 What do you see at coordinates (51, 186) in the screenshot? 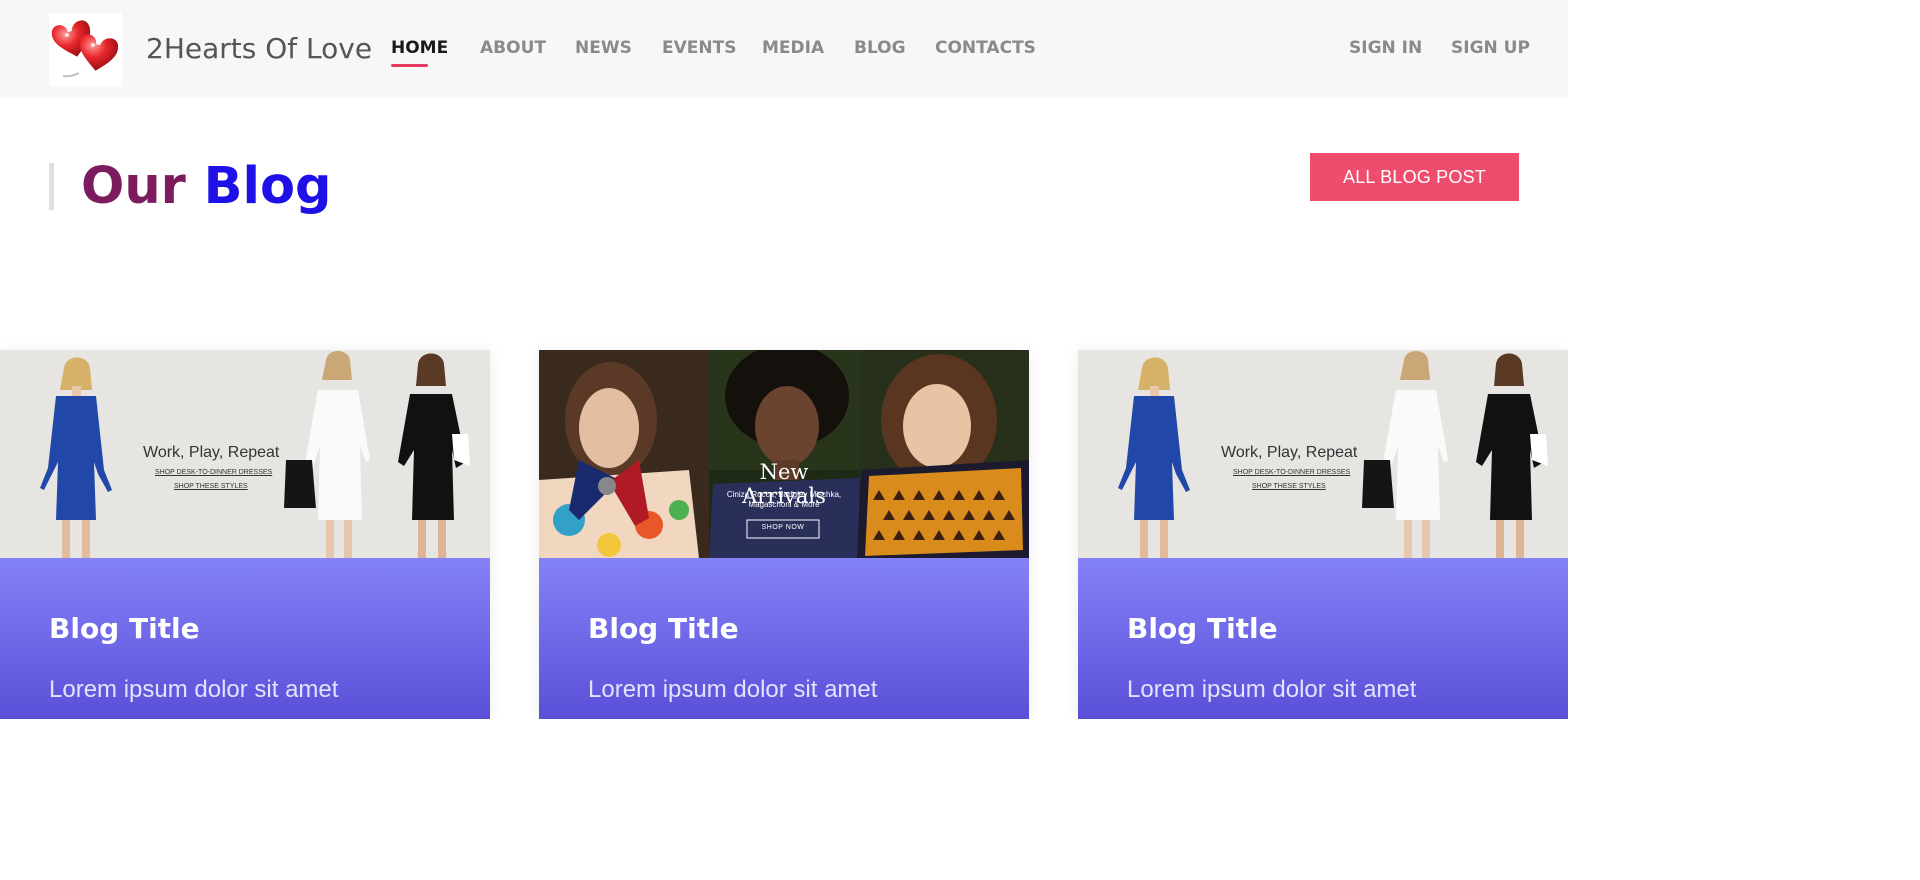
I see `title-accent-bar` at bounding box center [51, 186].